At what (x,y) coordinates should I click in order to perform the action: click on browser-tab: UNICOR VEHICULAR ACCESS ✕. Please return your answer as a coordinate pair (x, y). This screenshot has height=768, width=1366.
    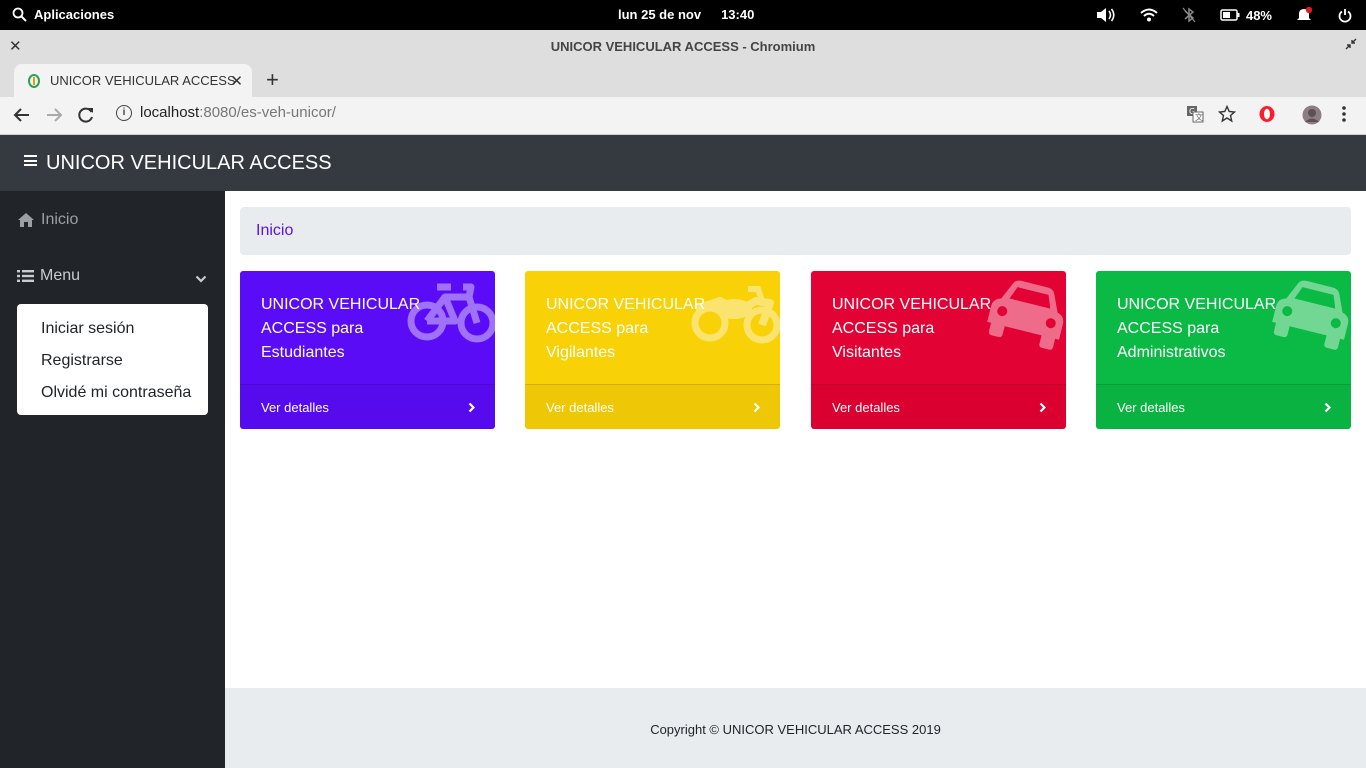
    Looking at the image, I should click on (133, 80).